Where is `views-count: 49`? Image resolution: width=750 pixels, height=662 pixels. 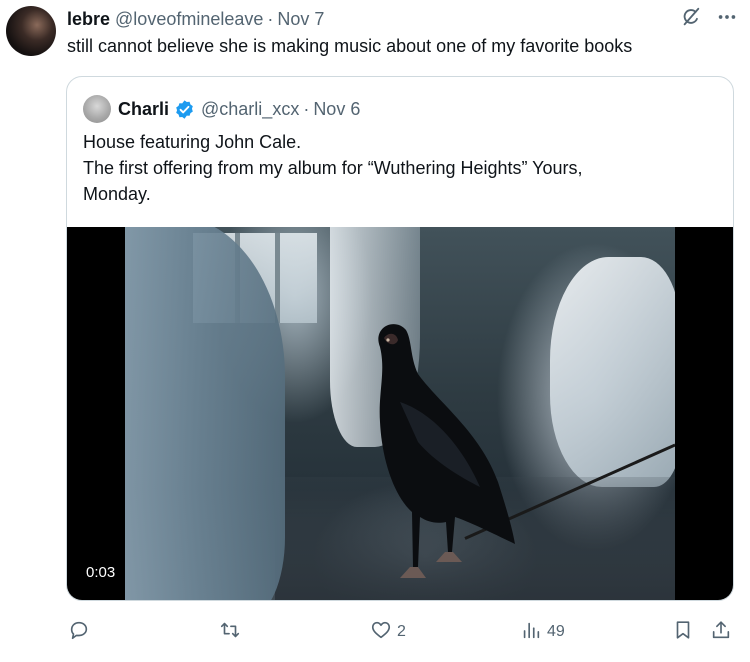
views-count: 49 is located at coordinates (556, 631).